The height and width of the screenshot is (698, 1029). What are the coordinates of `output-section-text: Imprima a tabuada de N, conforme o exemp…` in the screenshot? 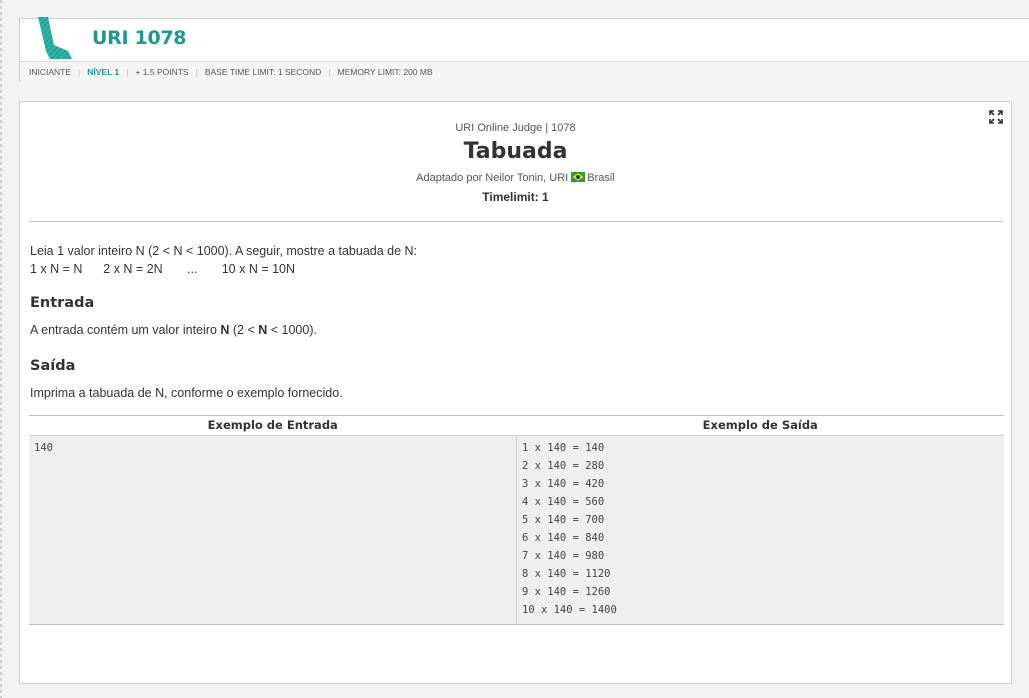 It's located at (186, 393).